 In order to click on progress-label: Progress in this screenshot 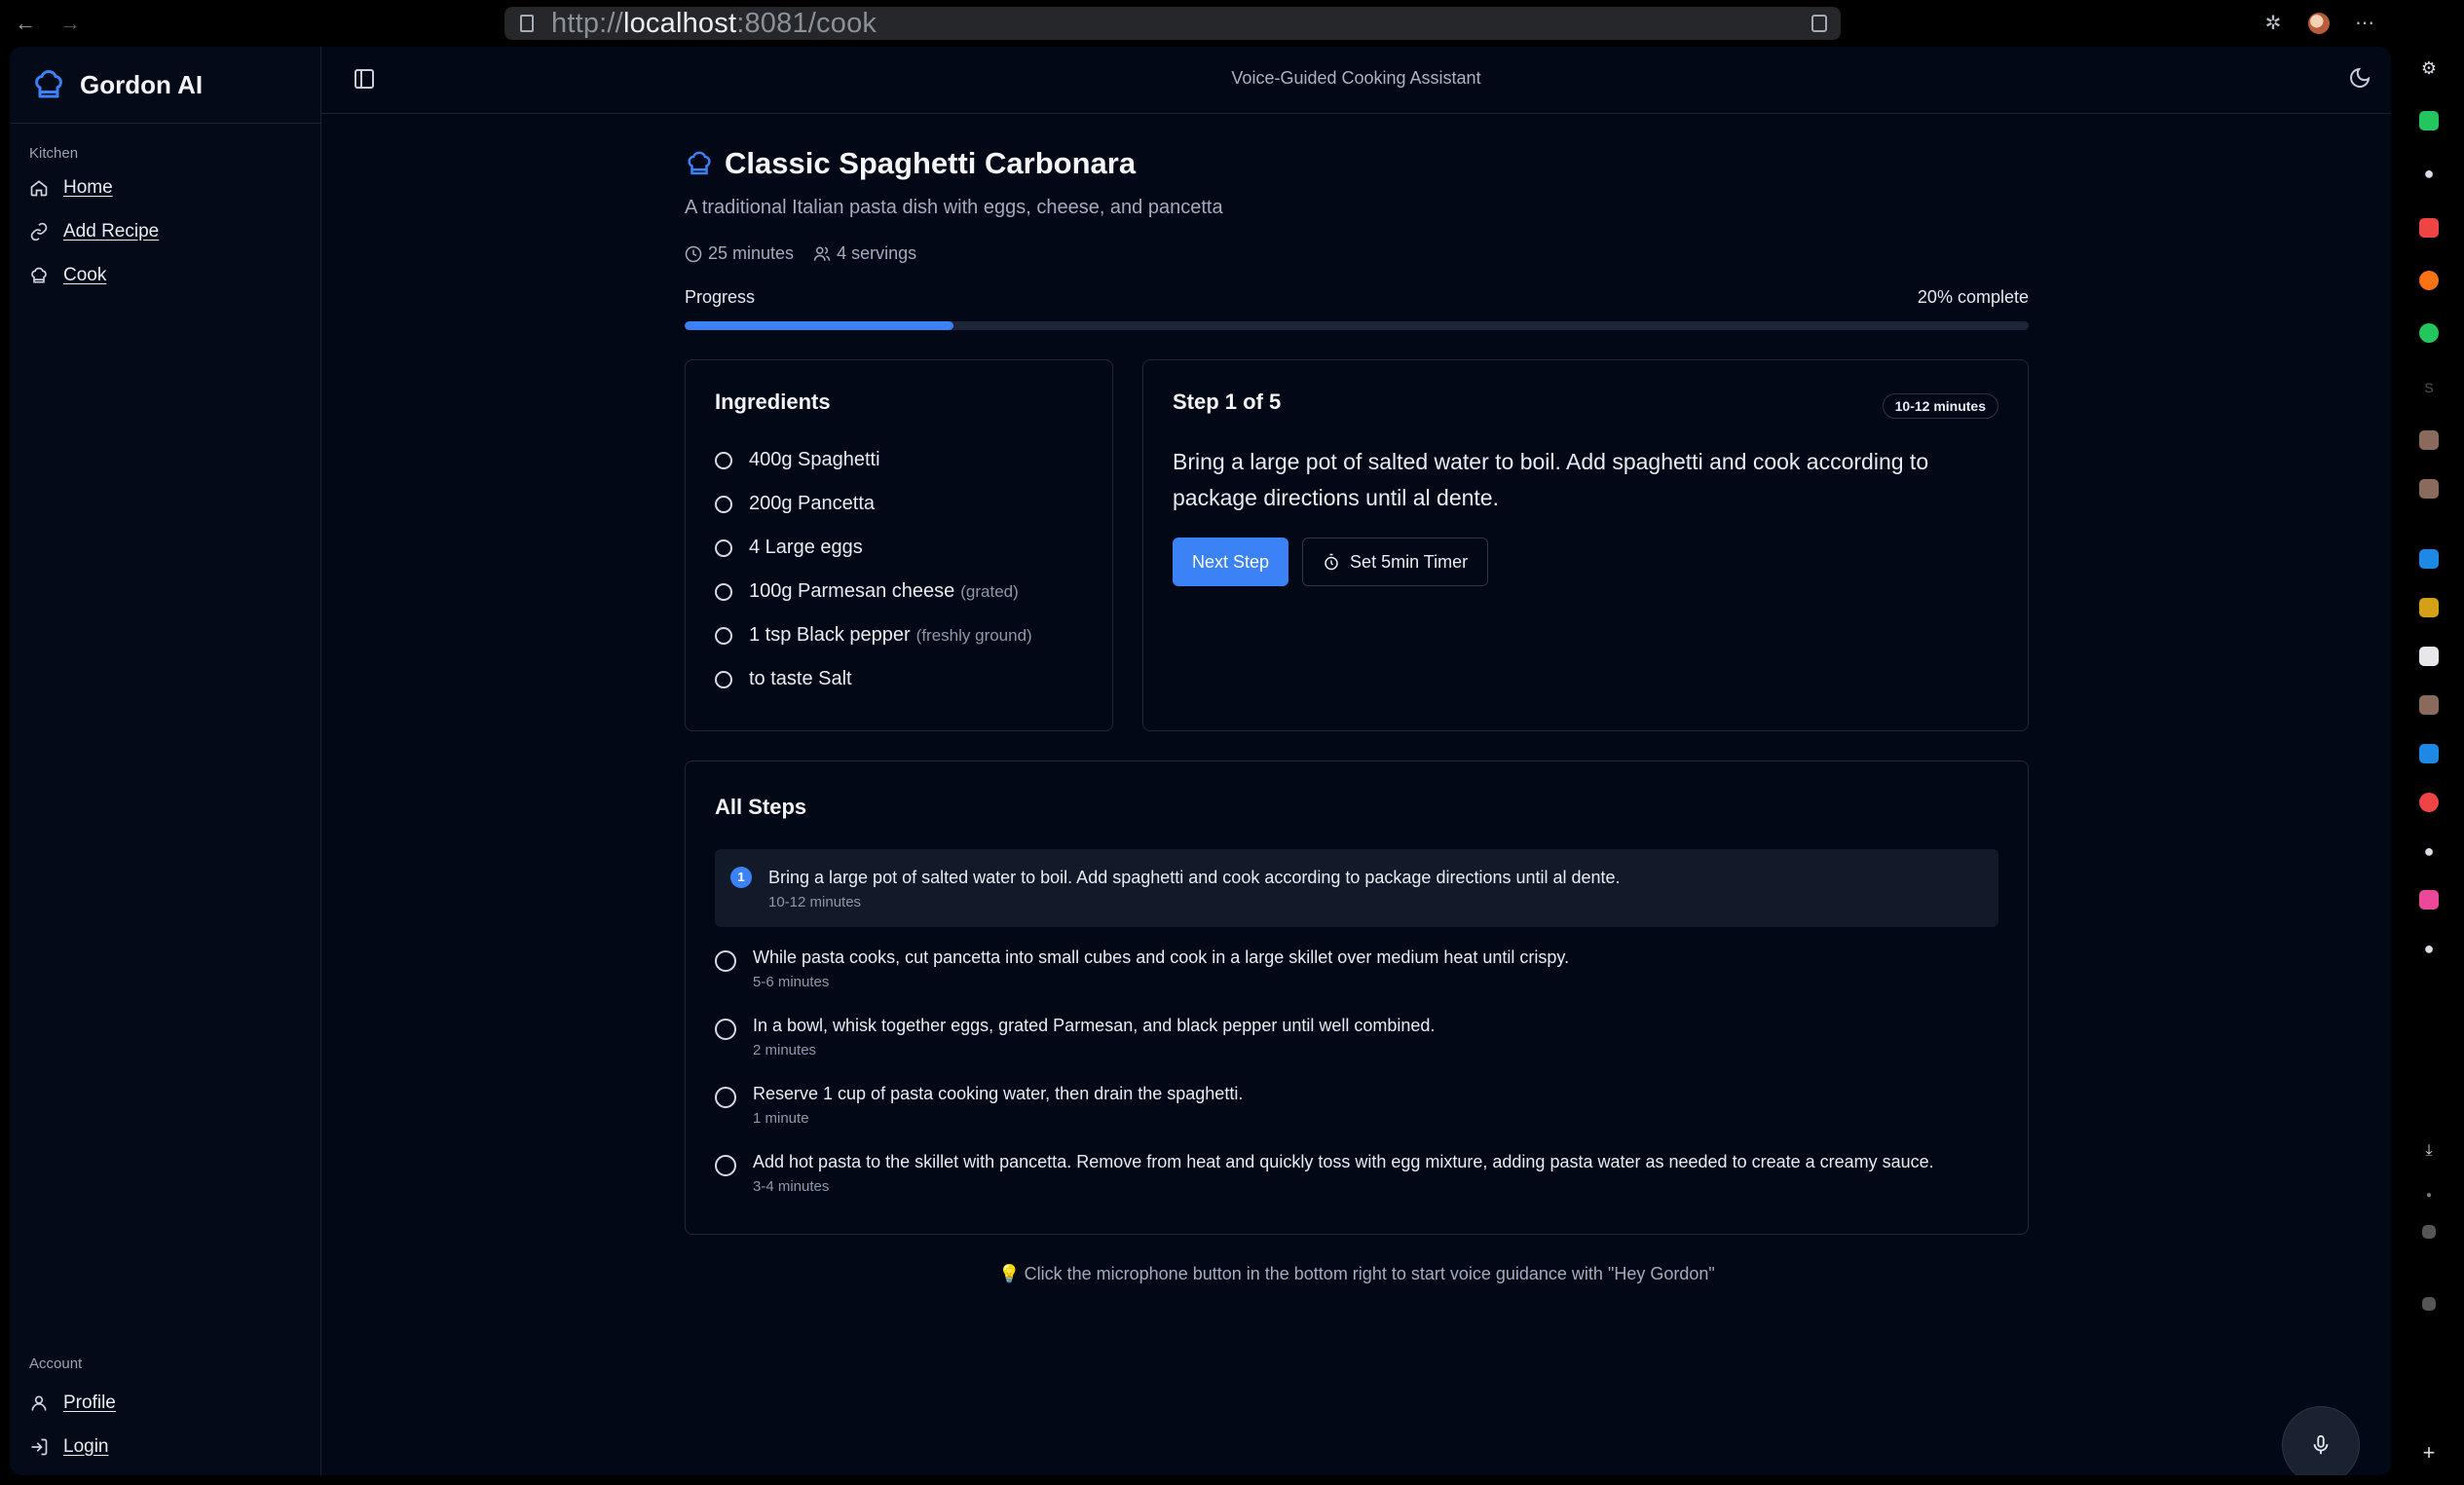, I will do `click(720, 298)`.